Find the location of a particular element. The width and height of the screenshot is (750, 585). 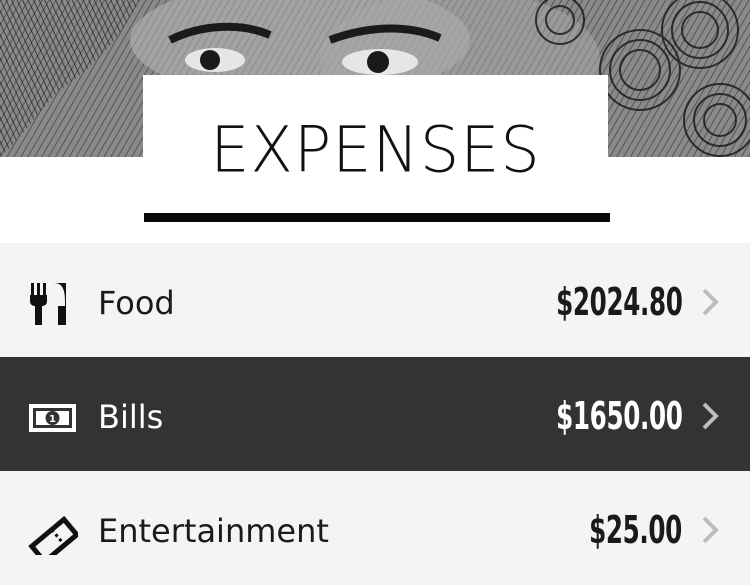

ticket-icon is located at coordinates (53, 535).